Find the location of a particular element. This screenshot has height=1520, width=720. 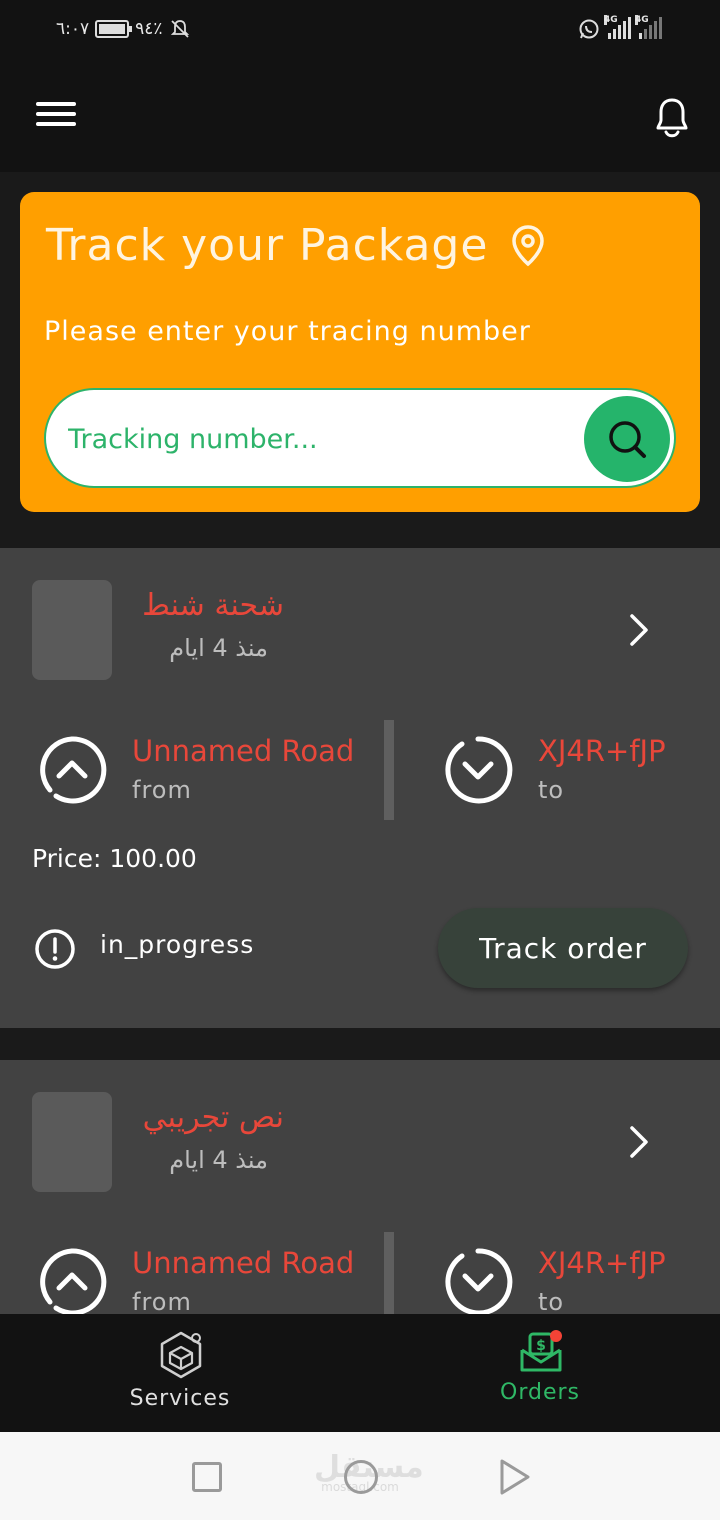

home-button is located at coordinates (361, 1477).